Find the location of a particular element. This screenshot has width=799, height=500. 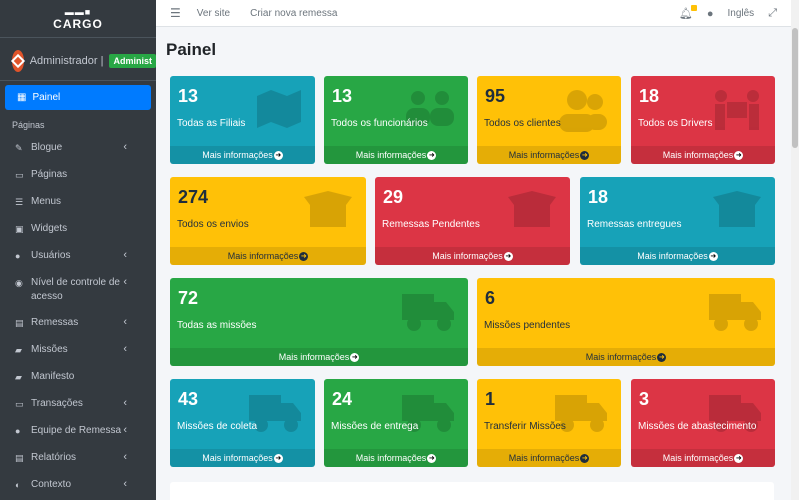

stat-label: Remessas entregues is located at coordinates (634, 224).